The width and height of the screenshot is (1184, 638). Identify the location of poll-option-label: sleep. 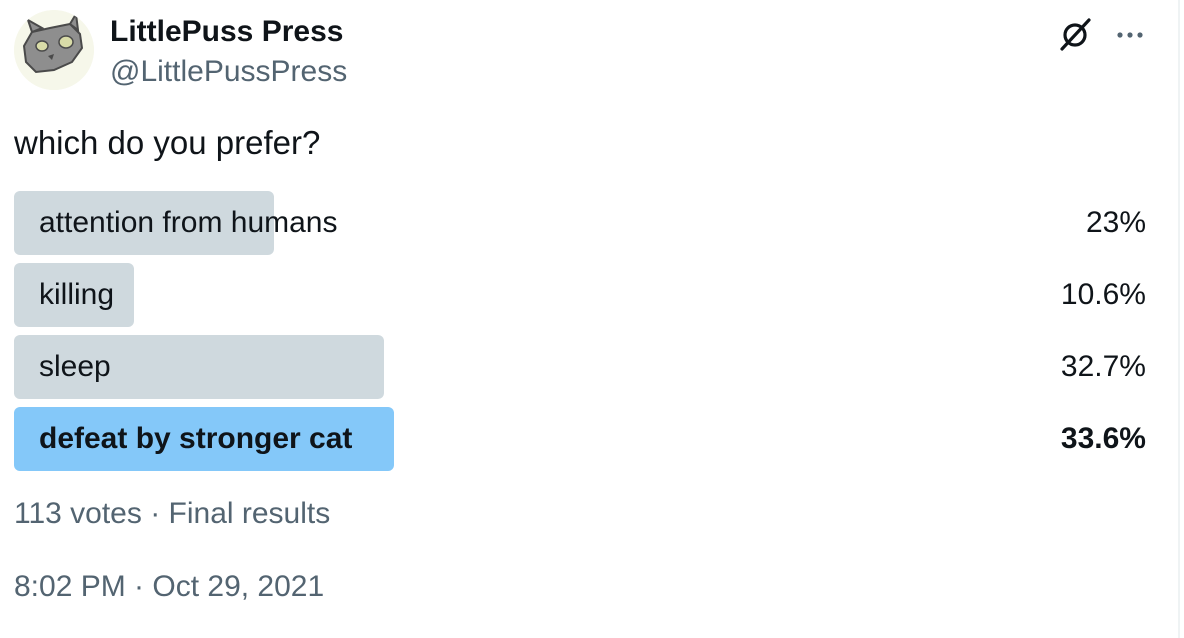
(75, 366).